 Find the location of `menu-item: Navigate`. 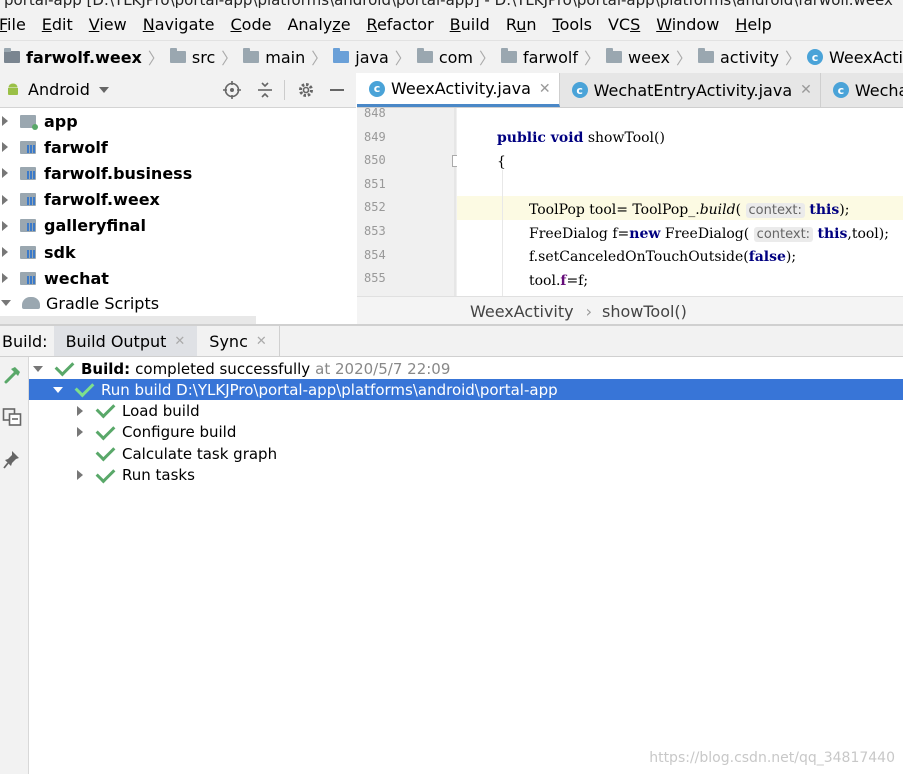

menu-item: Navigate is located at coordinates (178, 24).